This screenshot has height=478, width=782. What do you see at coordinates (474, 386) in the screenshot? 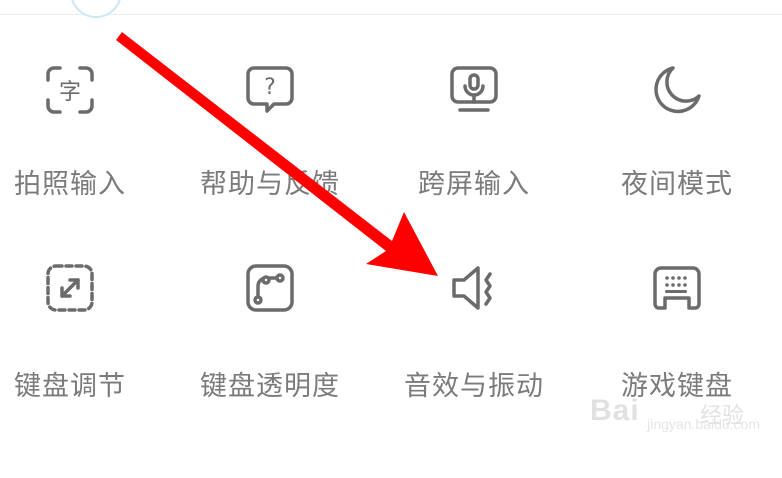
I see `tile-label: 音效与振动` at bounding box center [474, 386].